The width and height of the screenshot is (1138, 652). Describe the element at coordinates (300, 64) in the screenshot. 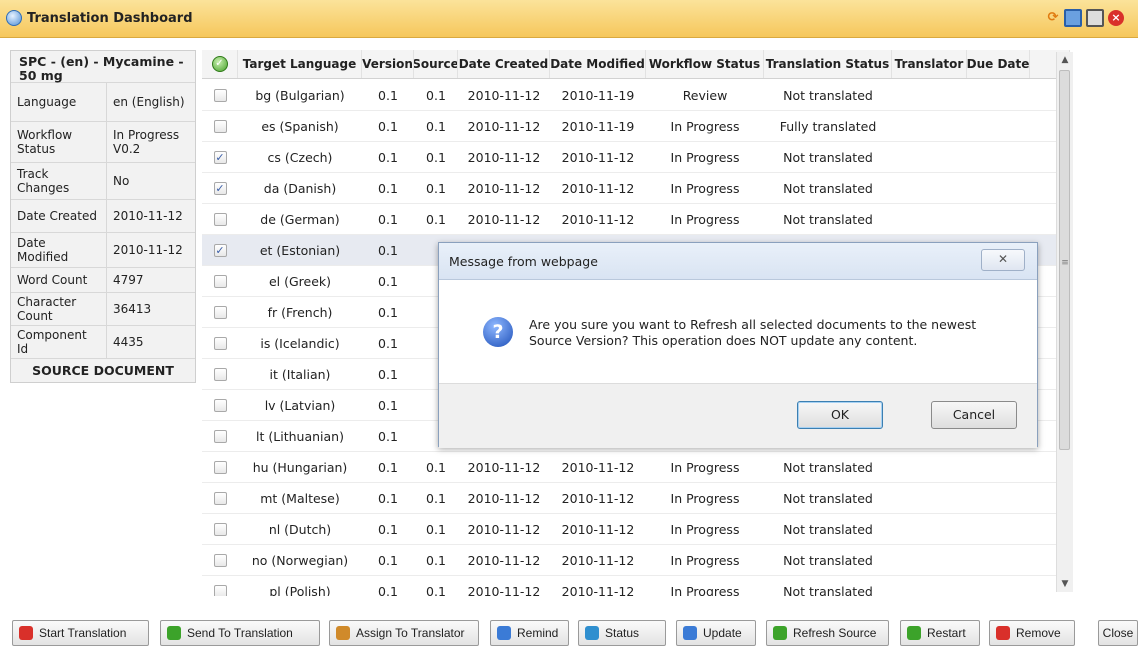

I see `column-header: Target Language` at that location.